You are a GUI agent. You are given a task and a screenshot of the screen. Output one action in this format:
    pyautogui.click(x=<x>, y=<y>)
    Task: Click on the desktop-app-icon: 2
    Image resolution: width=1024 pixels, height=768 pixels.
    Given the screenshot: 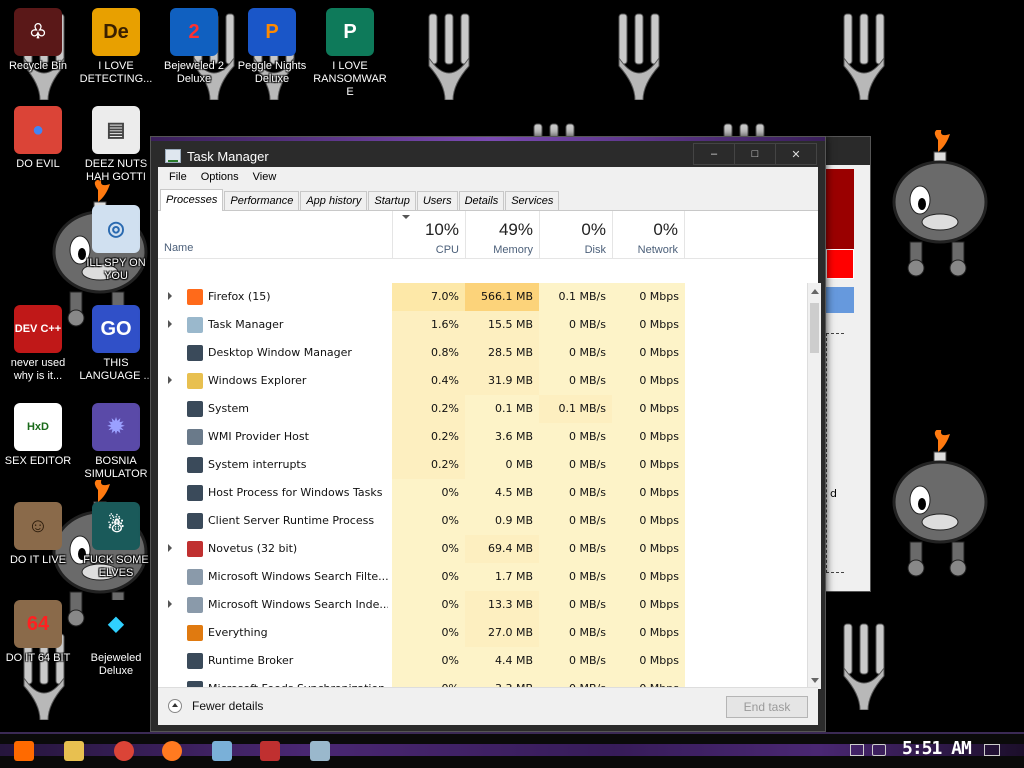 What is the action you would take?
    pyautogui.click(x=194, y=32)
    